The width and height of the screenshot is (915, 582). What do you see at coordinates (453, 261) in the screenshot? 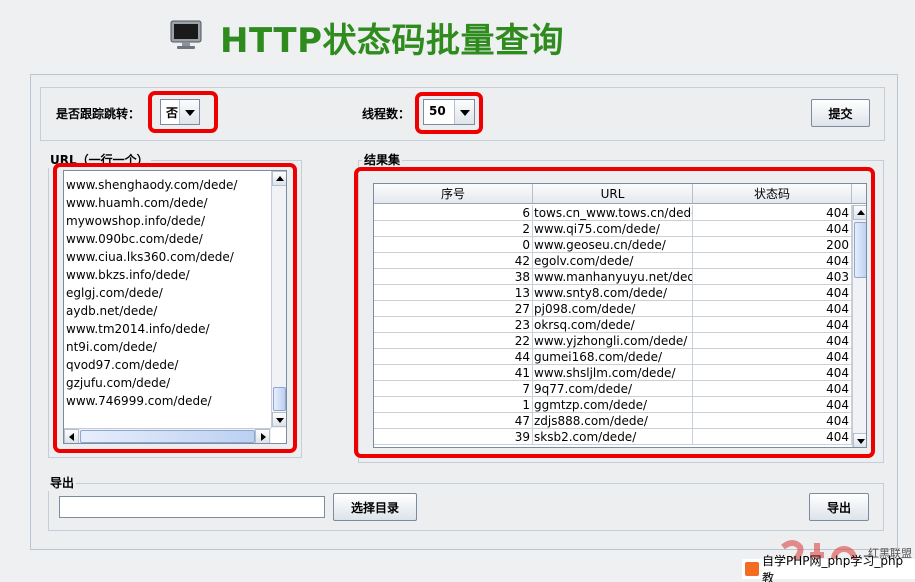
I see `cell-index: 42` at bounding box center [453, 261].